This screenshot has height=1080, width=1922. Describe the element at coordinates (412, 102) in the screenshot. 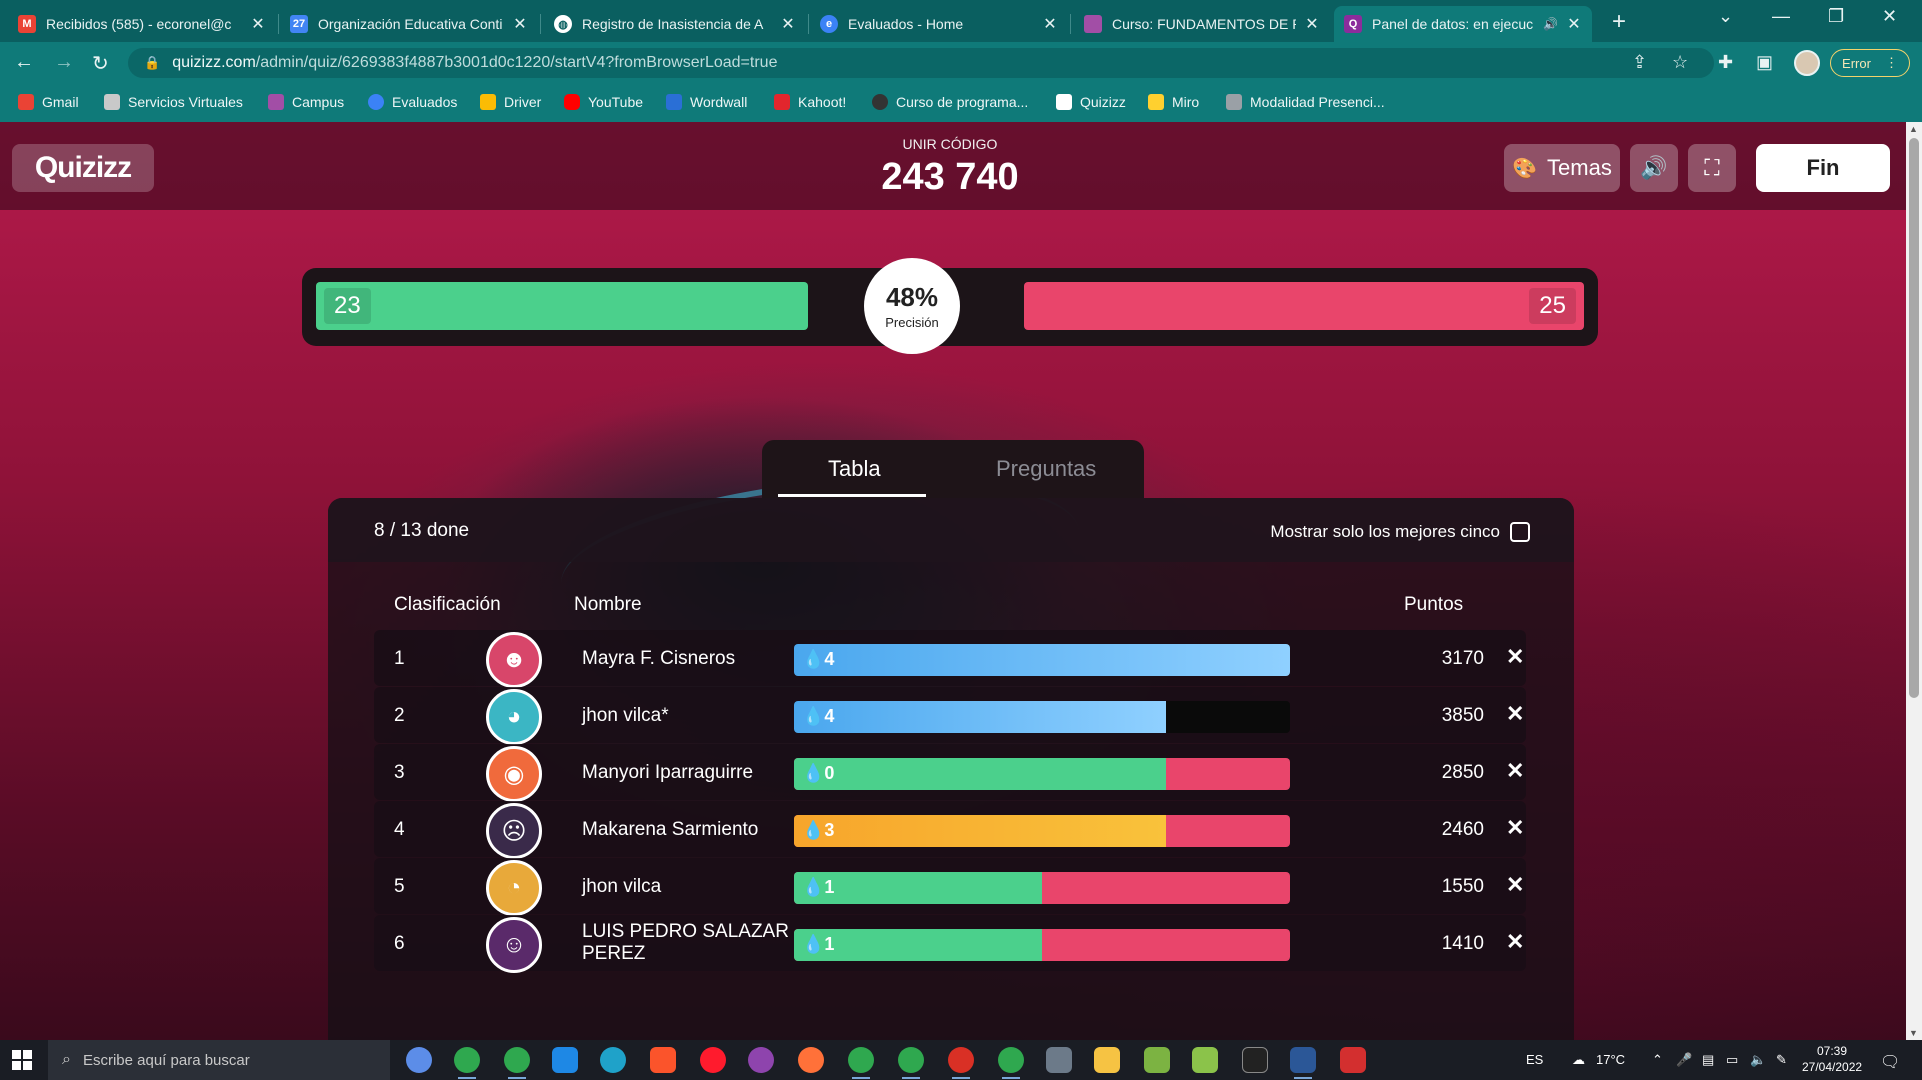

I see `bookmark-evaluados: Evaluados` at that location.